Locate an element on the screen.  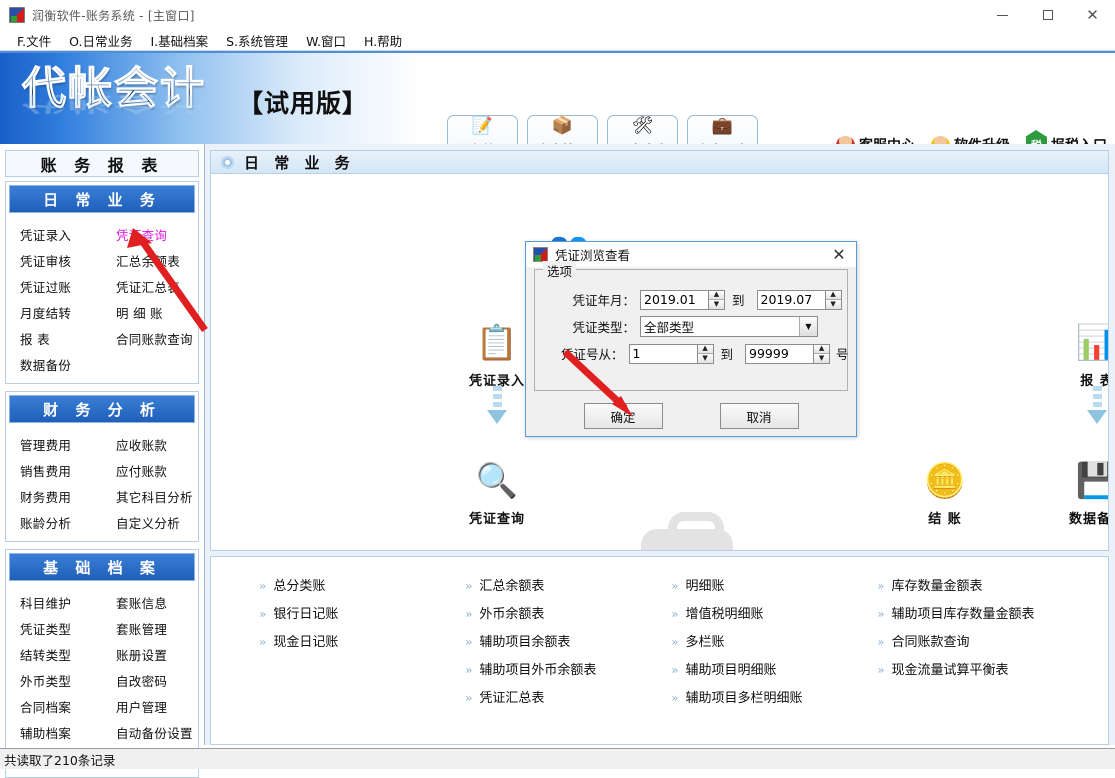
period-to-spin-buttons: ▲ ▼ is located at coordinates (833, 299).